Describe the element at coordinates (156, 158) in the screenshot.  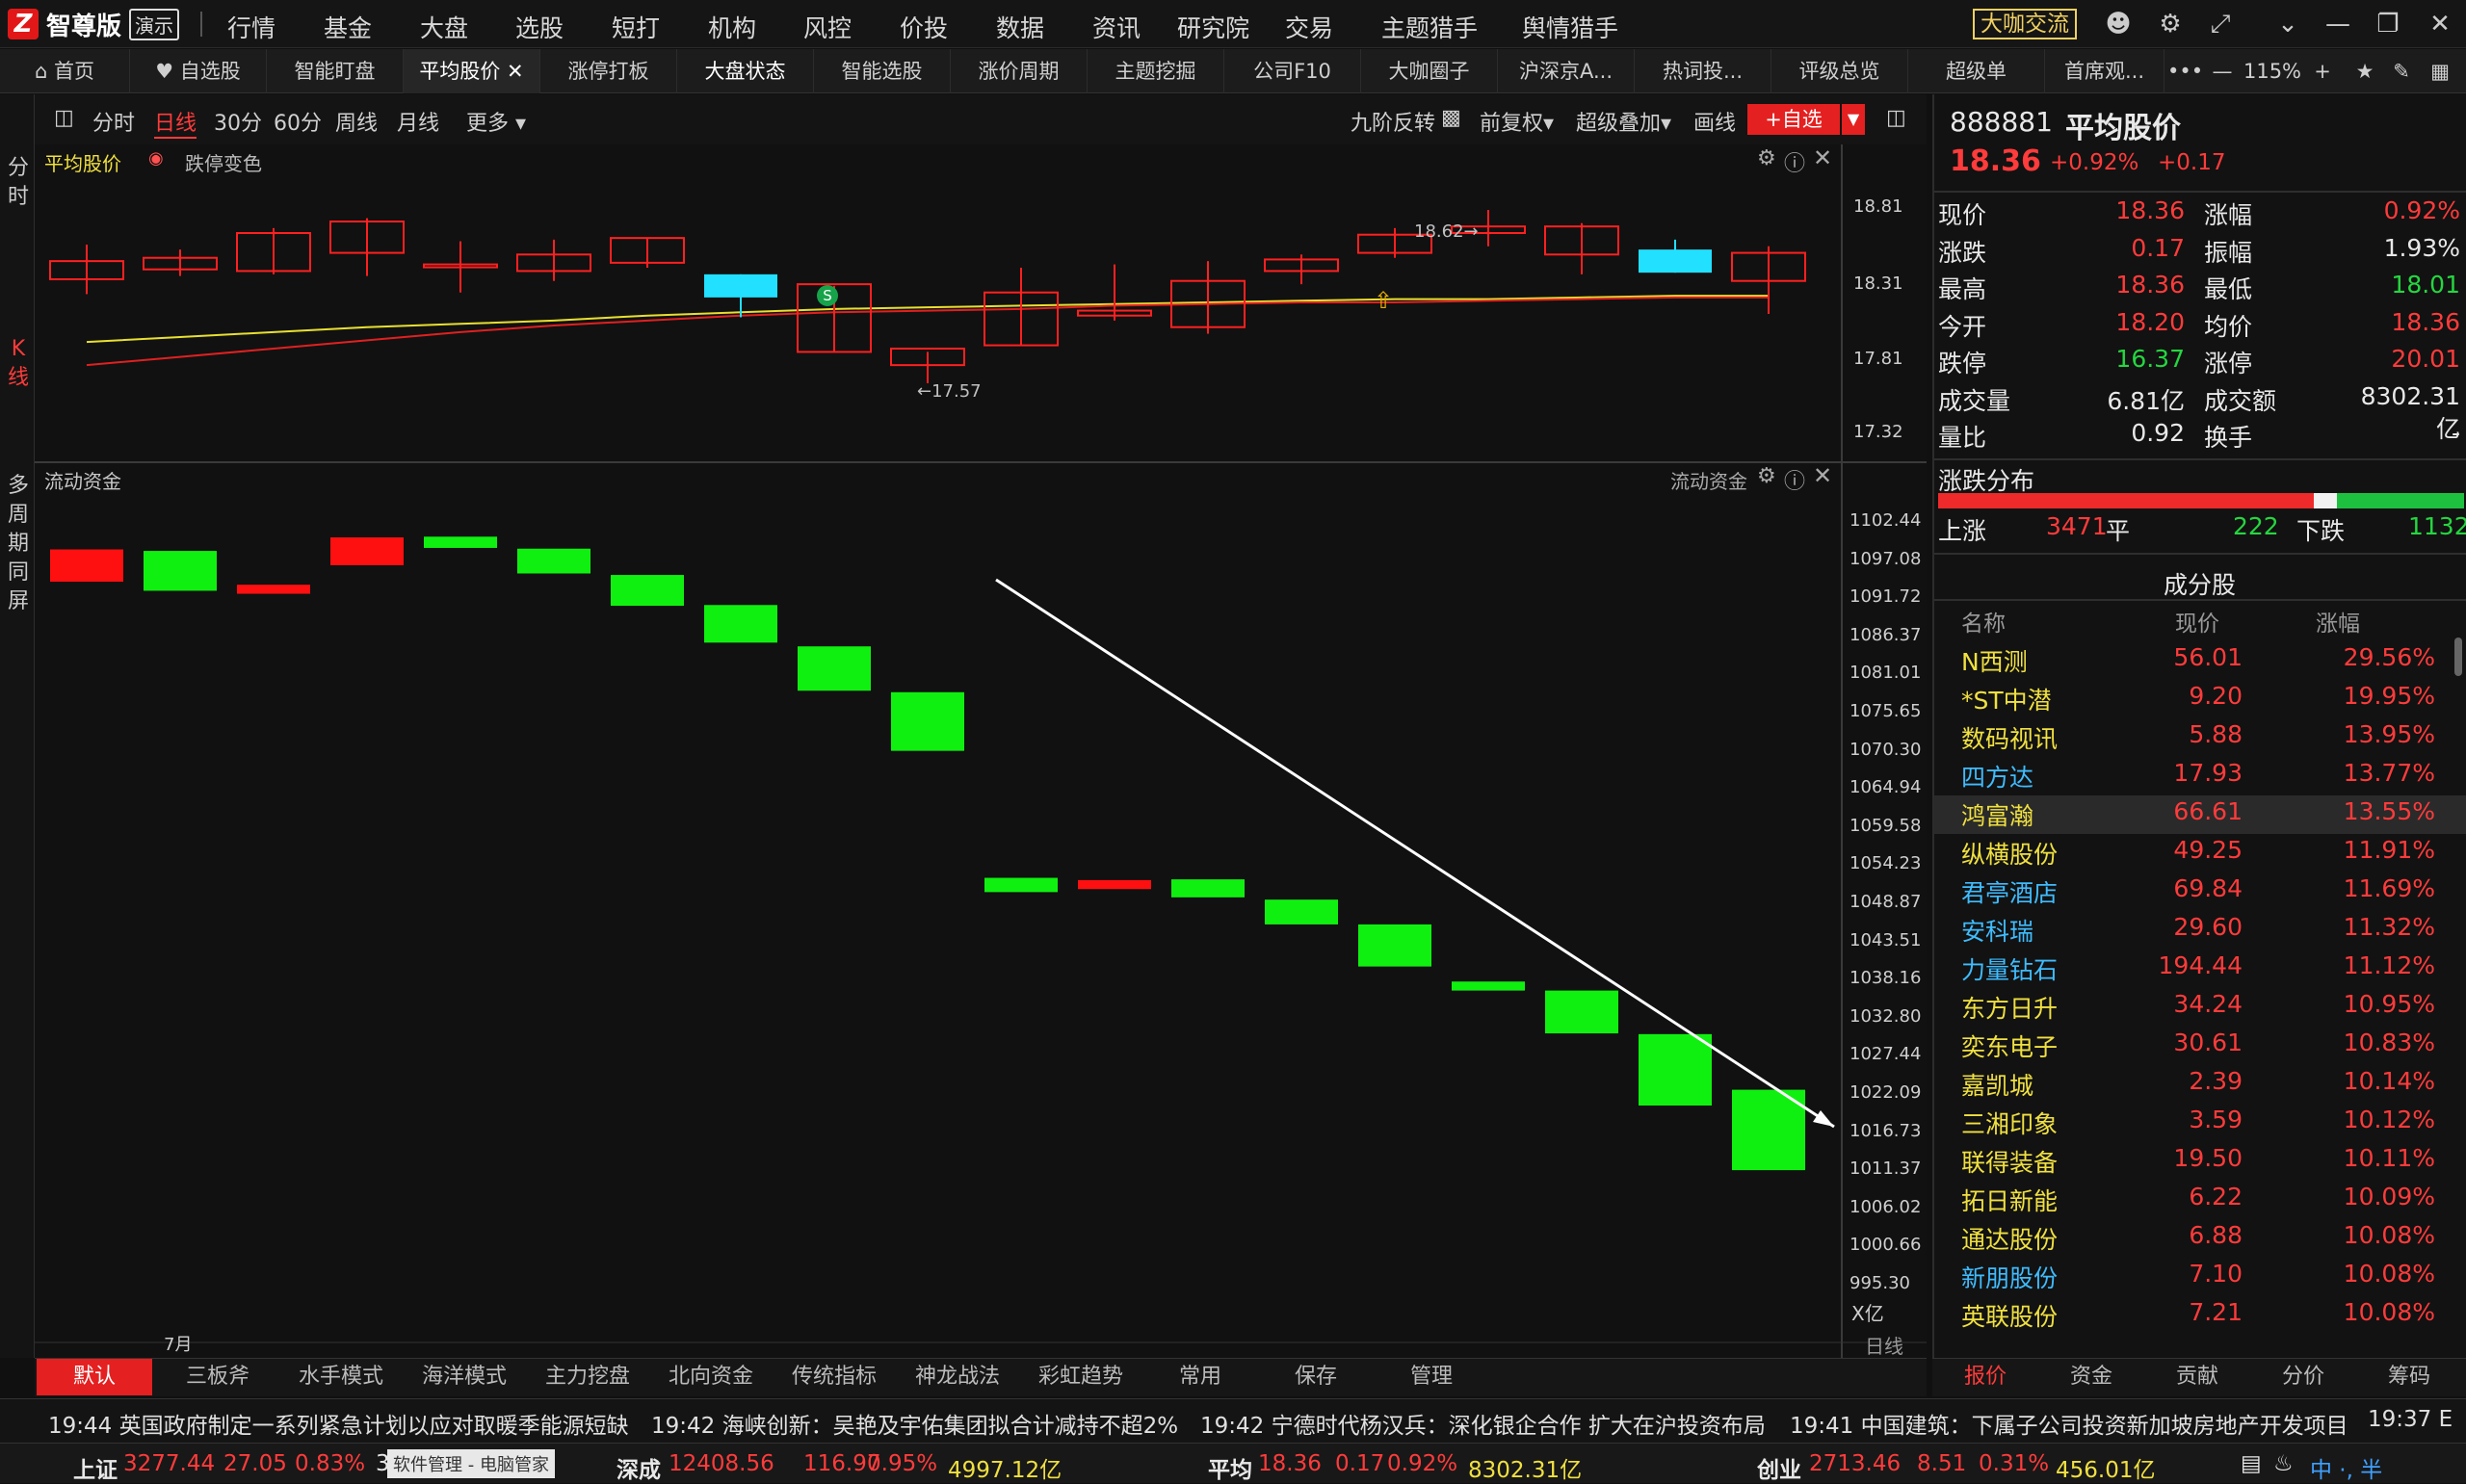
I see `kline-options-icon: ◉` at that location.